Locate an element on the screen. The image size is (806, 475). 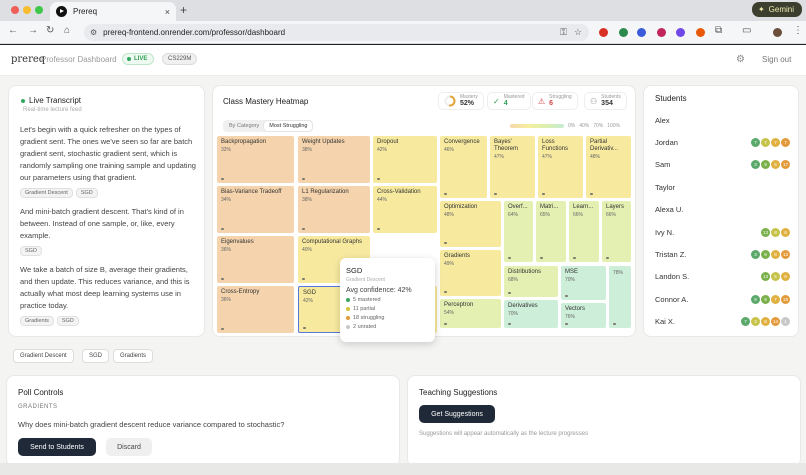
student-row: Connor A. 8 9 7 18 is located at coordinates (722, 299).